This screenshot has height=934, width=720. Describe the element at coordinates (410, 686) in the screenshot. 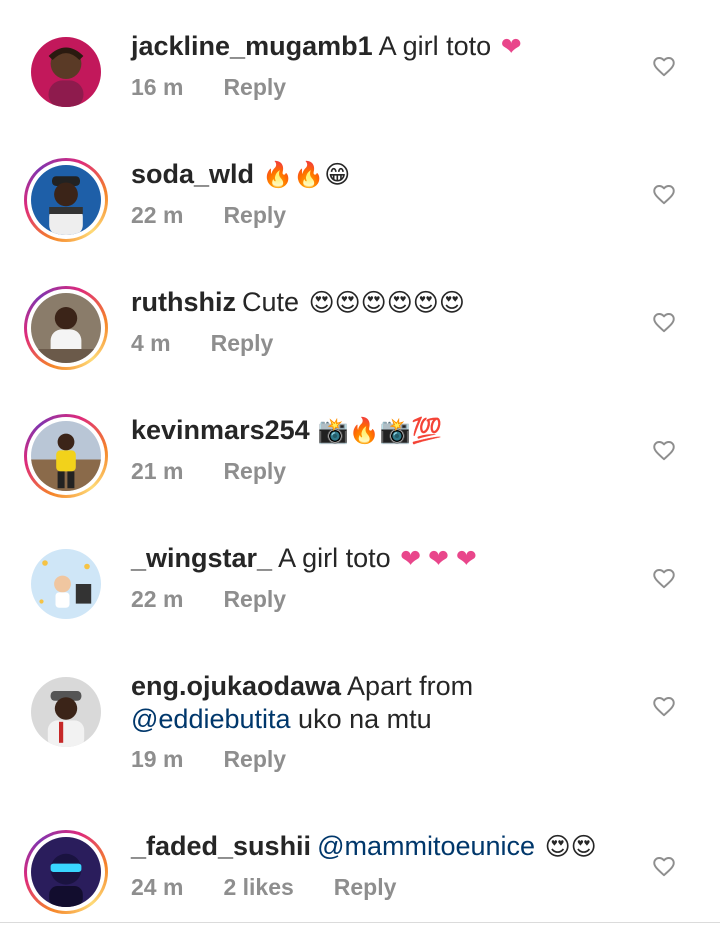

I see `comment-text: Apart from` at that location.